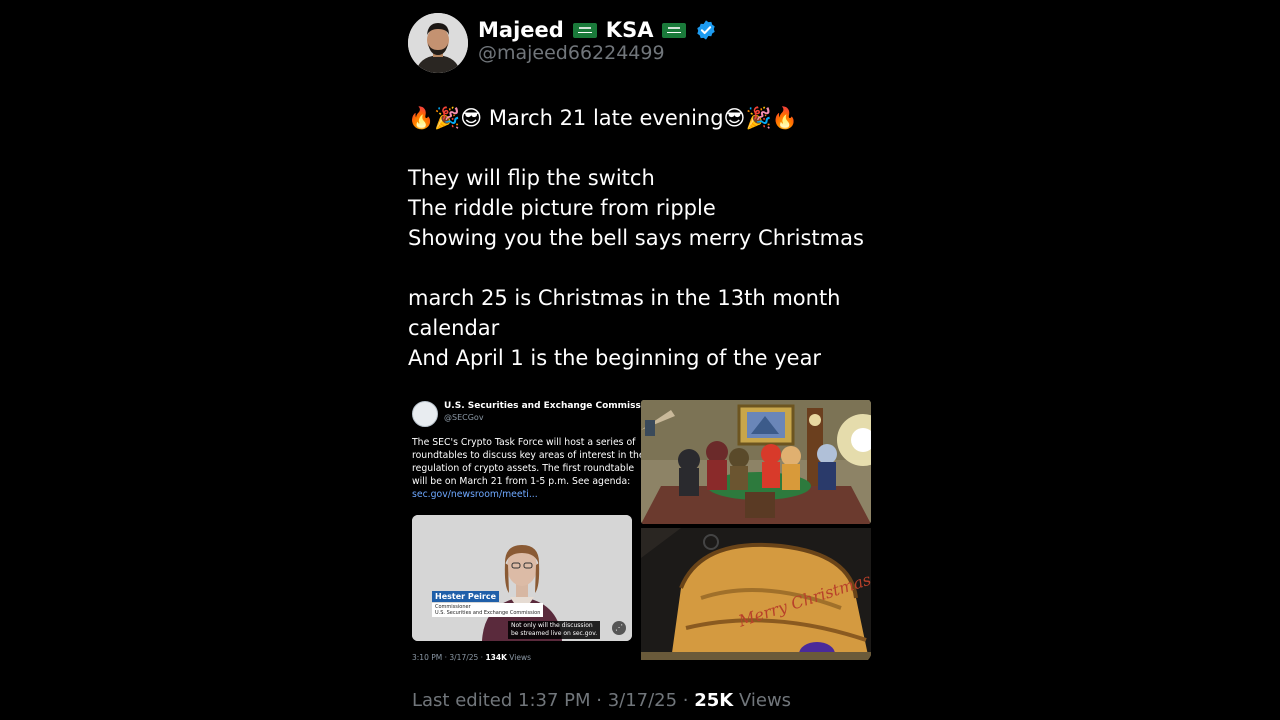 The width and height of the screenshot is (1280, 720). I want to click on tweet-line: calendar, so click(454, 328).